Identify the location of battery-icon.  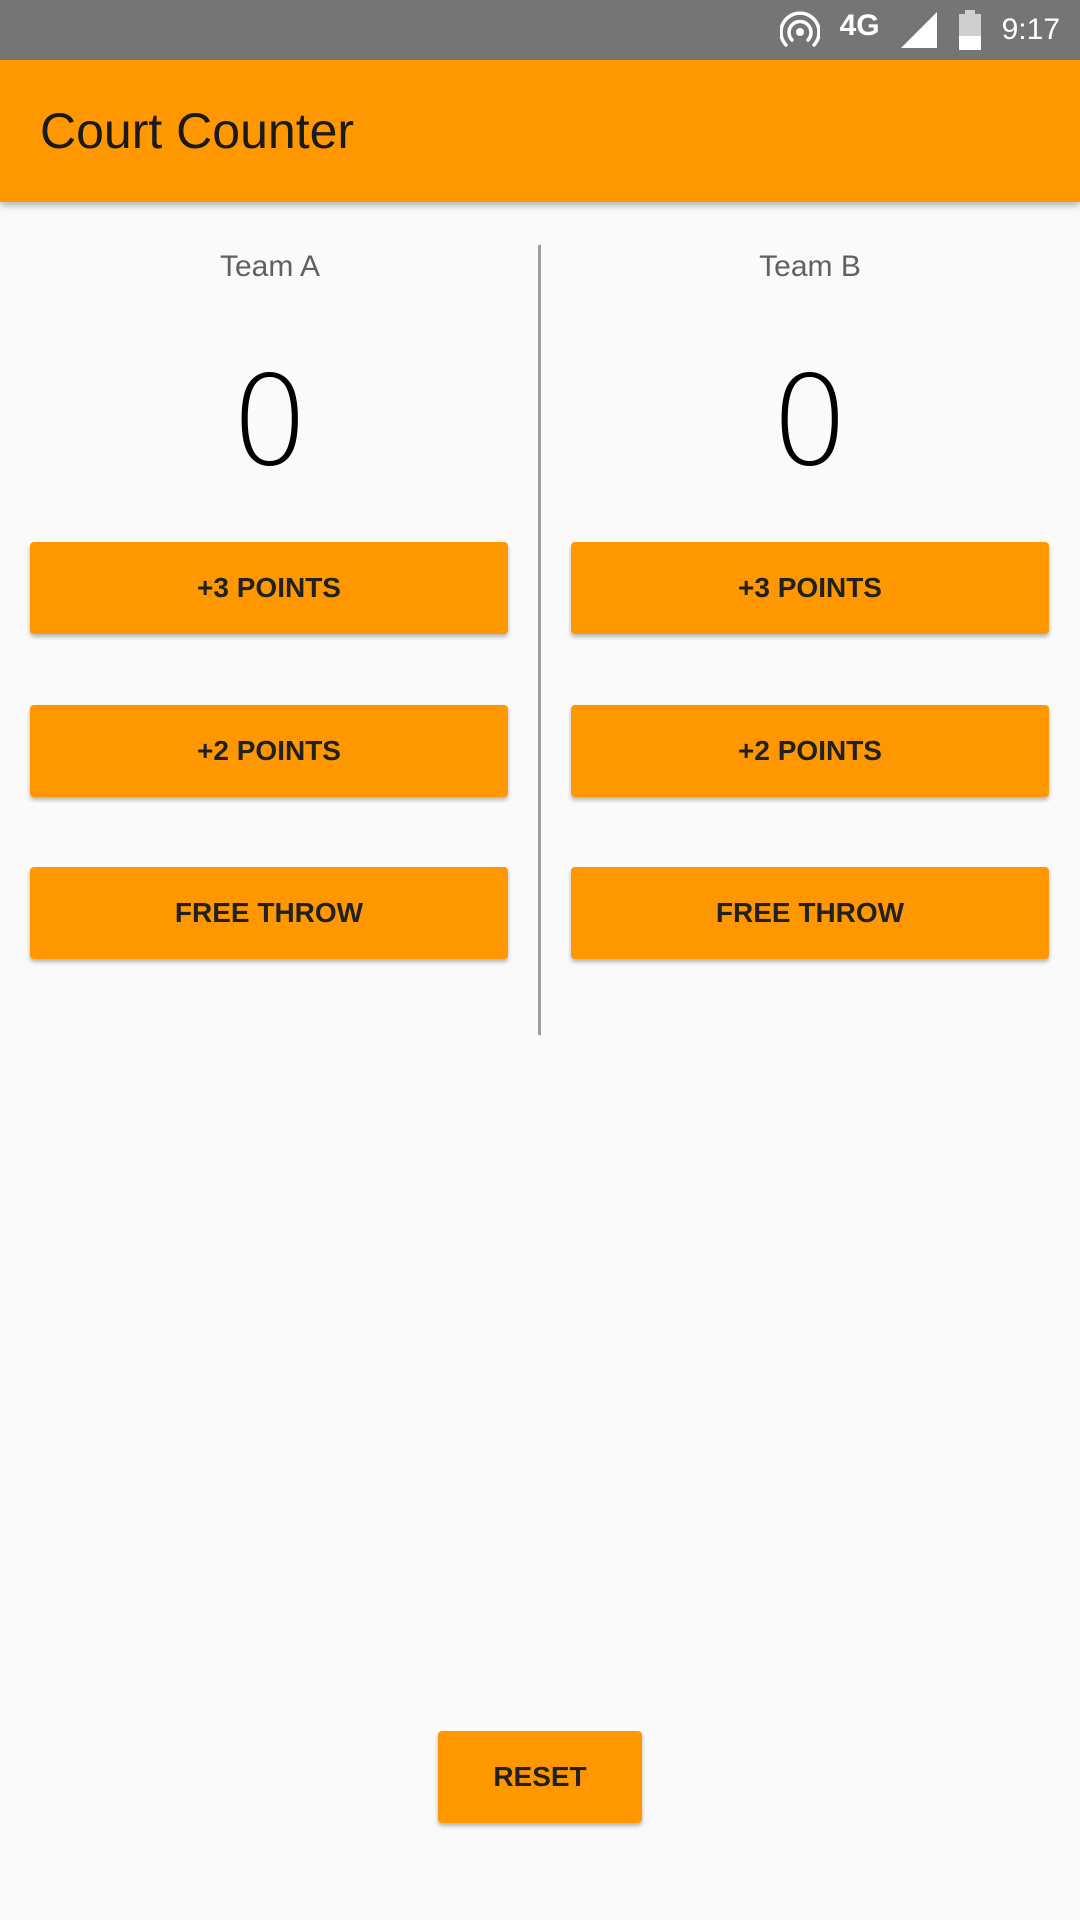
(970, 30).